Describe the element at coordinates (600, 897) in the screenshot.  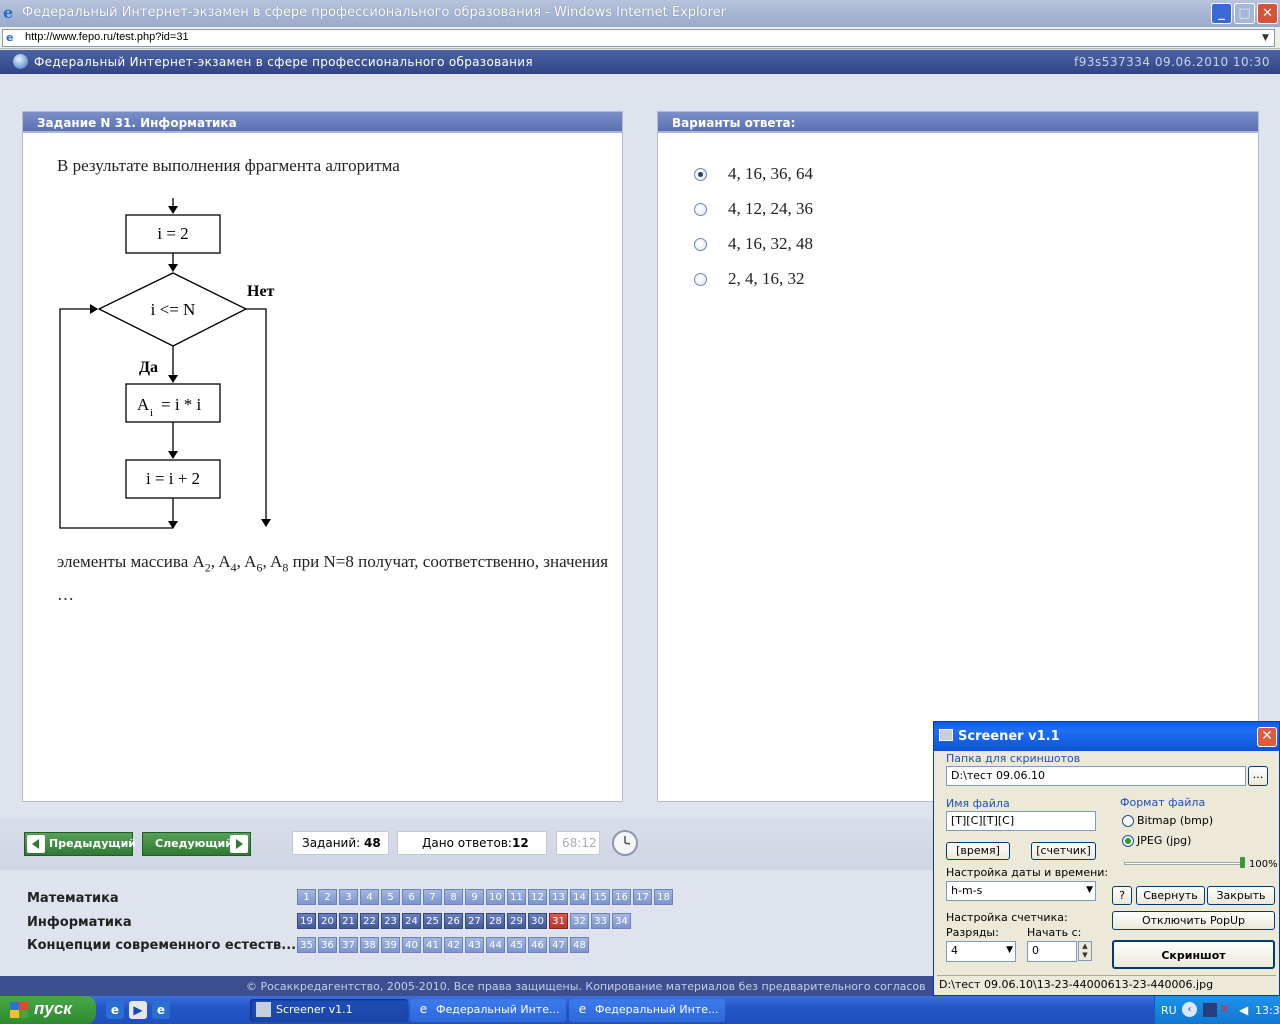
I see `task-cell: 15` at that location.